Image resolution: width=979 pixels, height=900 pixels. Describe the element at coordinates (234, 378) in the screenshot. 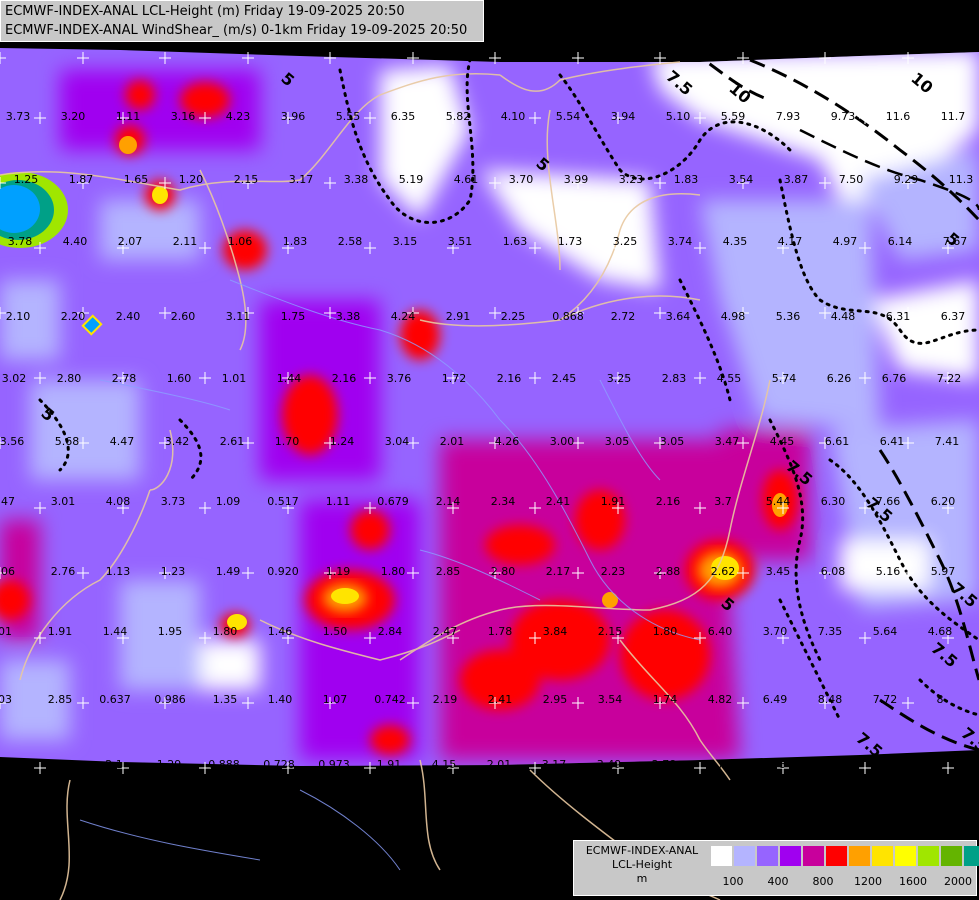

I see `station-value: 1.01` at that location.